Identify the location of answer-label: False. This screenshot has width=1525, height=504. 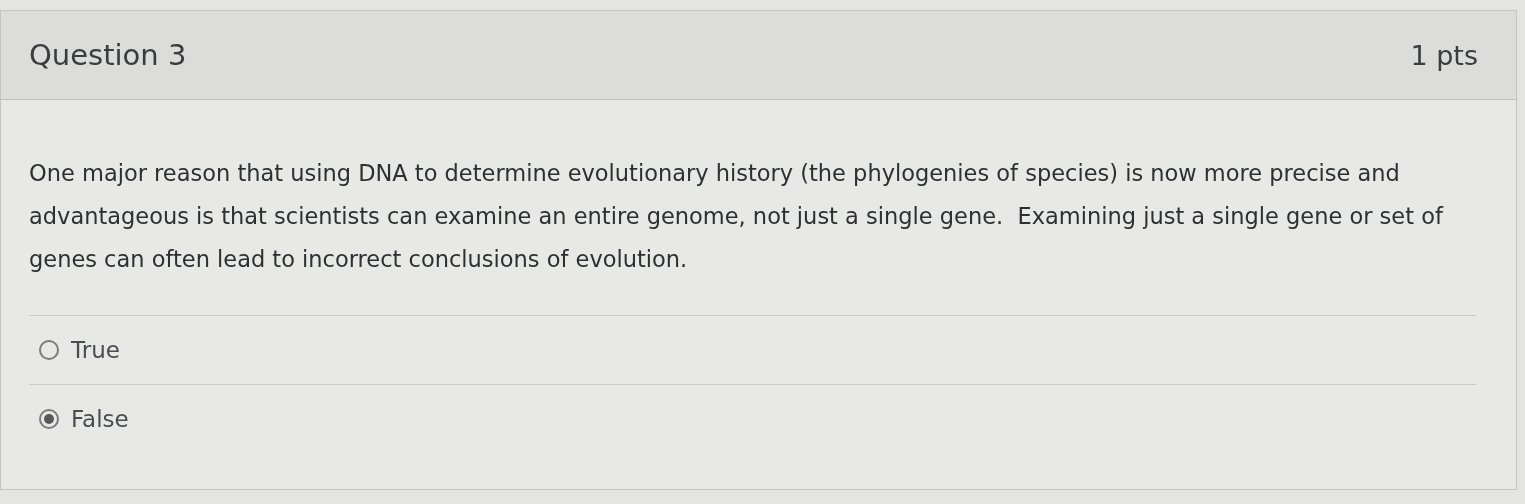
(100, 419).